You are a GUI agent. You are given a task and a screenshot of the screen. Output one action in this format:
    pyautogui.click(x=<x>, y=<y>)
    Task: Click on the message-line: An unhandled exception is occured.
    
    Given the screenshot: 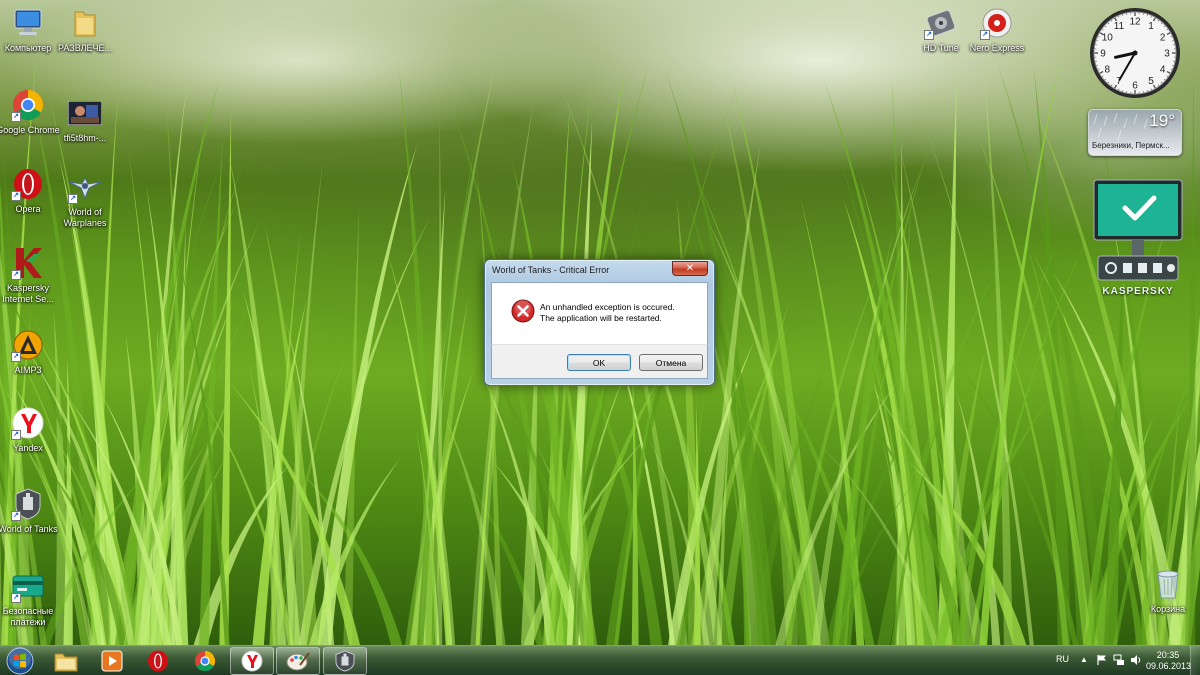 What is the action you would take?
    pyautogui.click(x=607, y=307)
    